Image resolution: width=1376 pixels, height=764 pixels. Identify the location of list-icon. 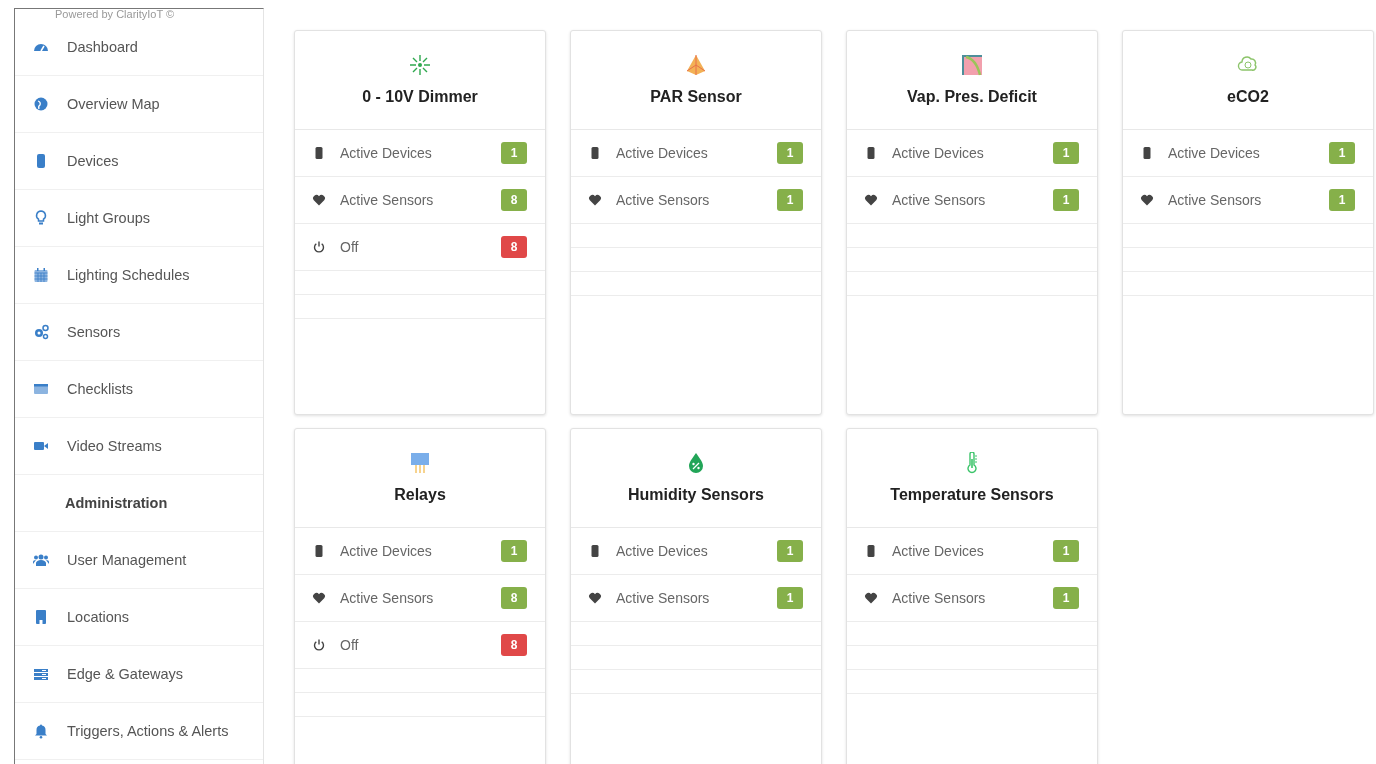
(41, 674).